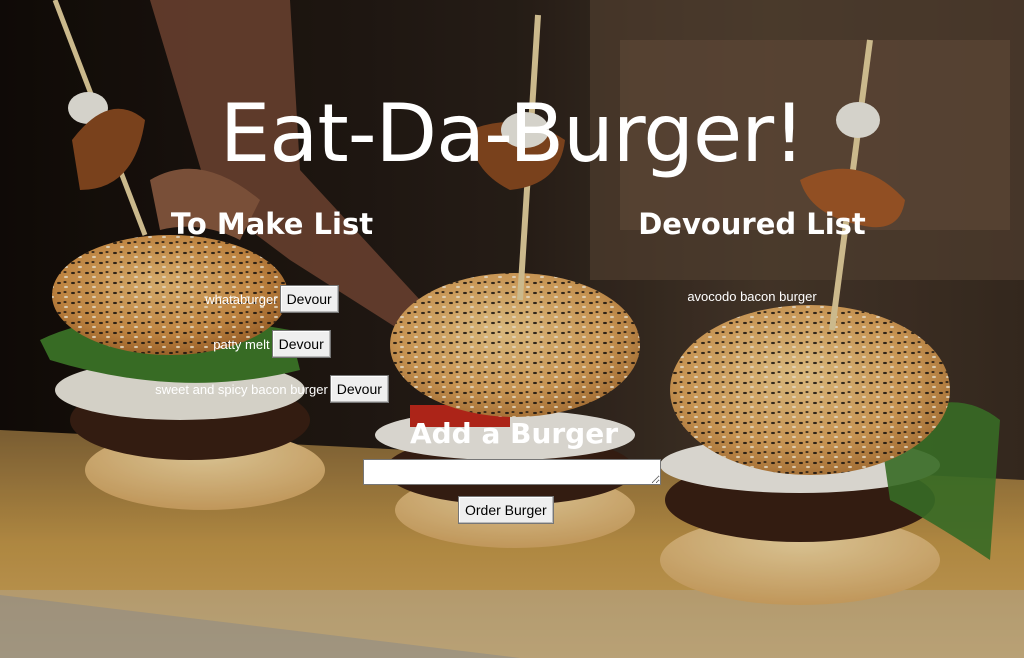  I want to click on burger-name: avocodo bacon burger, so click(752, 296).